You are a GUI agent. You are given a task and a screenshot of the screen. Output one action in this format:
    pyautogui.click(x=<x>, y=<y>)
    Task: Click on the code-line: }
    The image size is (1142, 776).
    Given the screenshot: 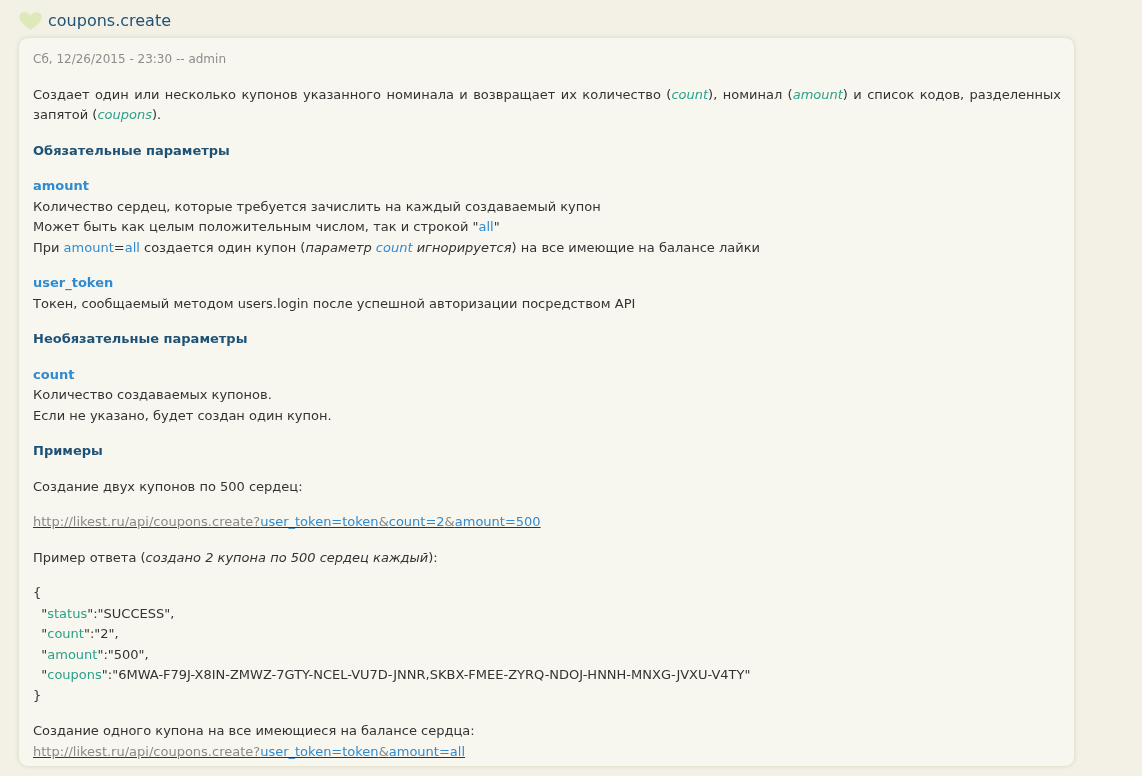 What is the action you would take?
    pyautogui.click(x=37, y=695)
    